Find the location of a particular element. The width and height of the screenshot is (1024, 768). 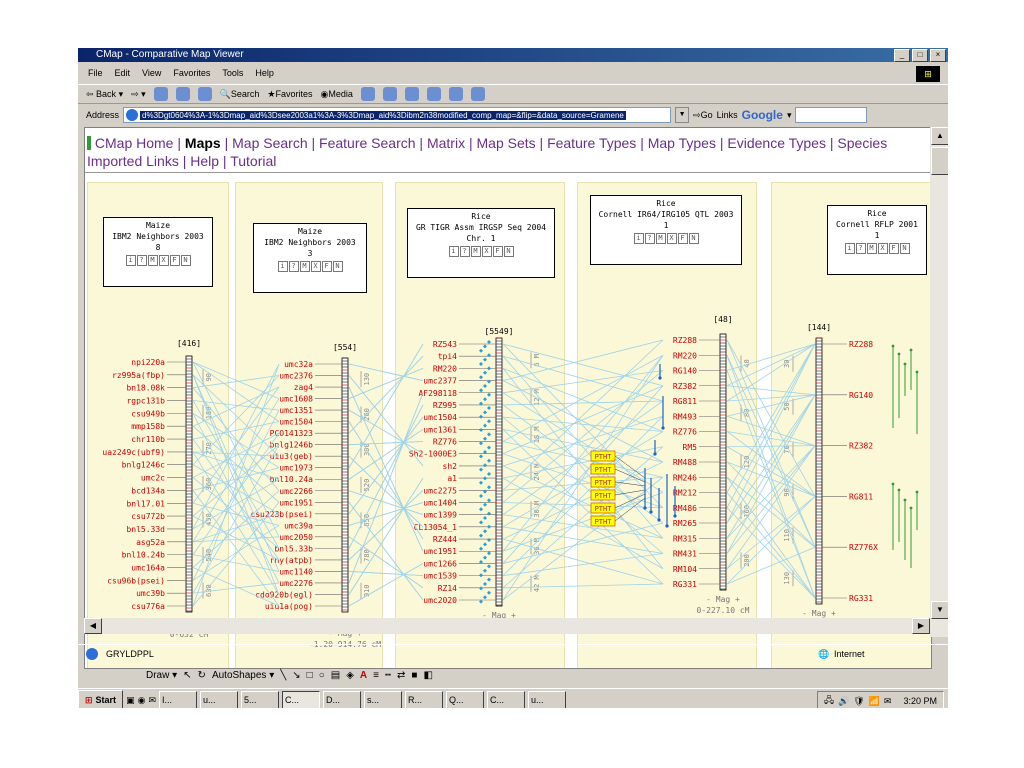

feature-label: bnl5.33b is located at coordinates (293, 548).